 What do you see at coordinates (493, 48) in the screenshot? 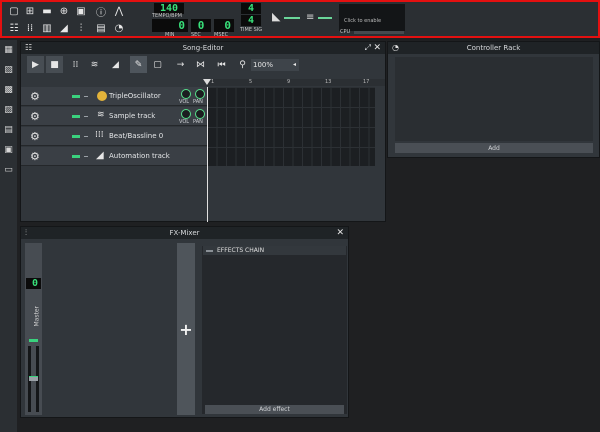
I see `controller-rack-titlebar: ◔ Controller Rack` at bounding box center [493, 48].